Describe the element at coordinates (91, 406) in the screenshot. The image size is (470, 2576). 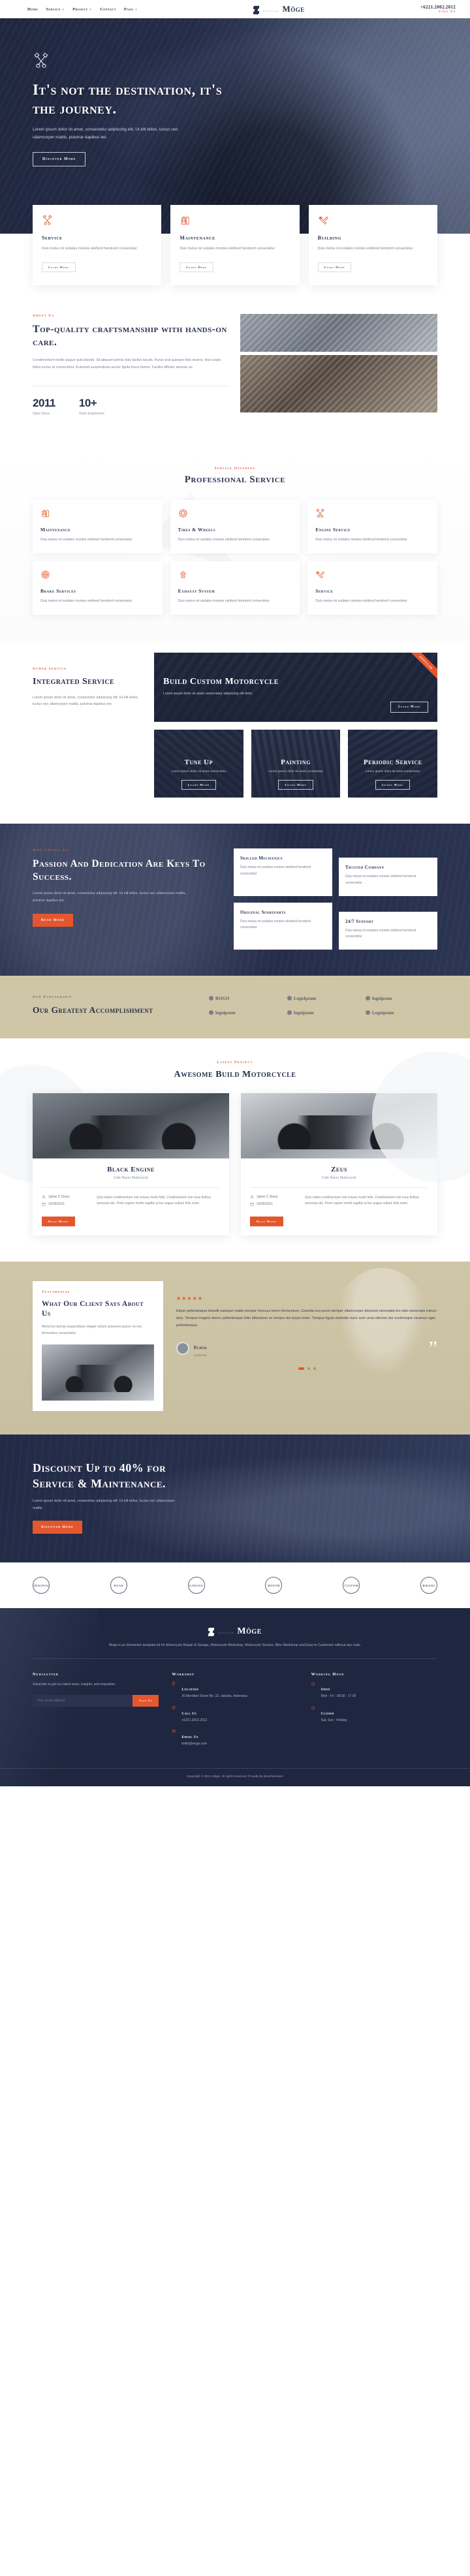
I see `stat-item: 10+ Years Experience` at that location.